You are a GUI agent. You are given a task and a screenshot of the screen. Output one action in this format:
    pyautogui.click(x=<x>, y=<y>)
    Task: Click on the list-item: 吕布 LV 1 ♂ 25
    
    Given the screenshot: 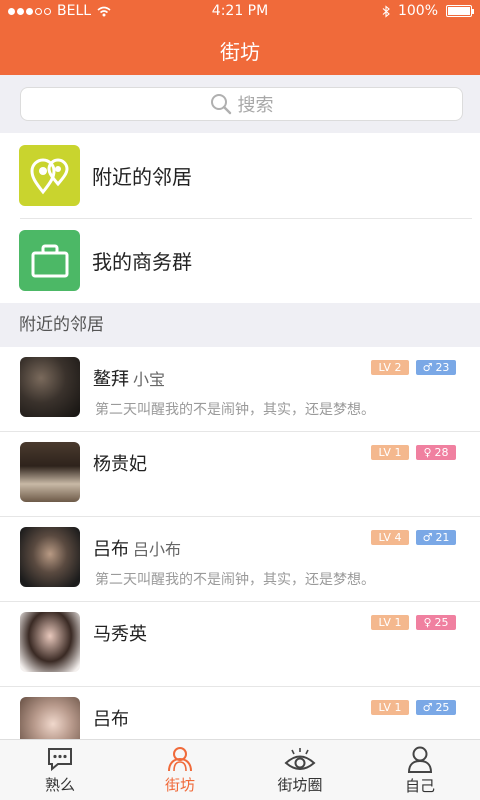 What is the action you would take?
    pyautogui.click(x=240, y=713)
    